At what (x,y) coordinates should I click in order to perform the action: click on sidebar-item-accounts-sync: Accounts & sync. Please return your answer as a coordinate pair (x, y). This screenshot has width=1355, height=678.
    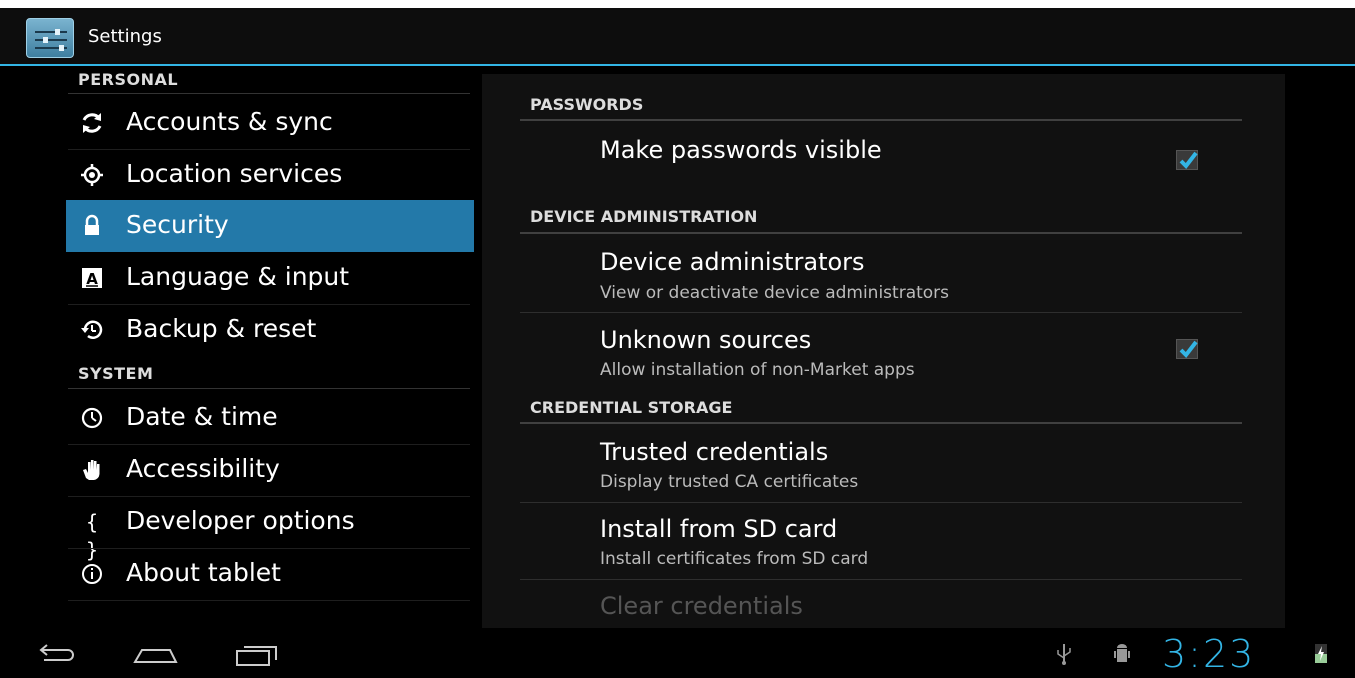
    Looking at the image, I should click on (270, 123).